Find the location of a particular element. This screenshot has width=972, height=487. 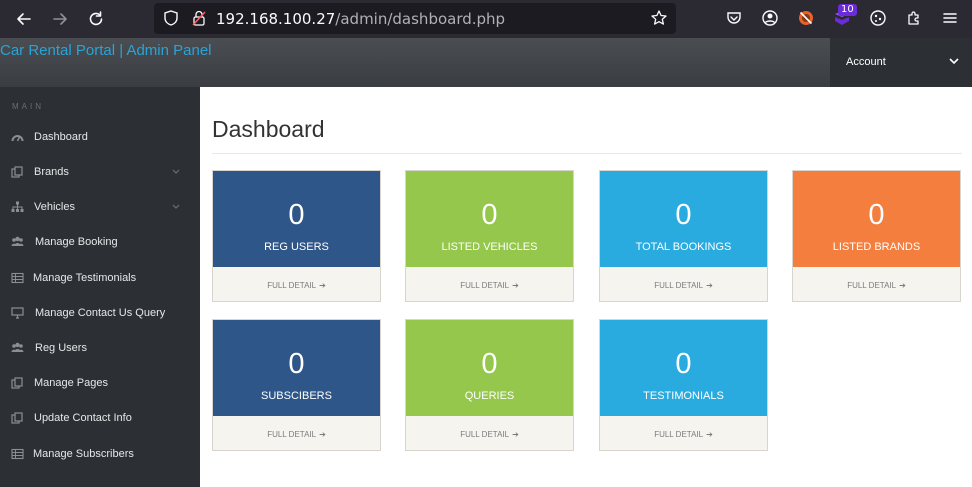

blocked-extension-icon is located at coordinates (806, 18).